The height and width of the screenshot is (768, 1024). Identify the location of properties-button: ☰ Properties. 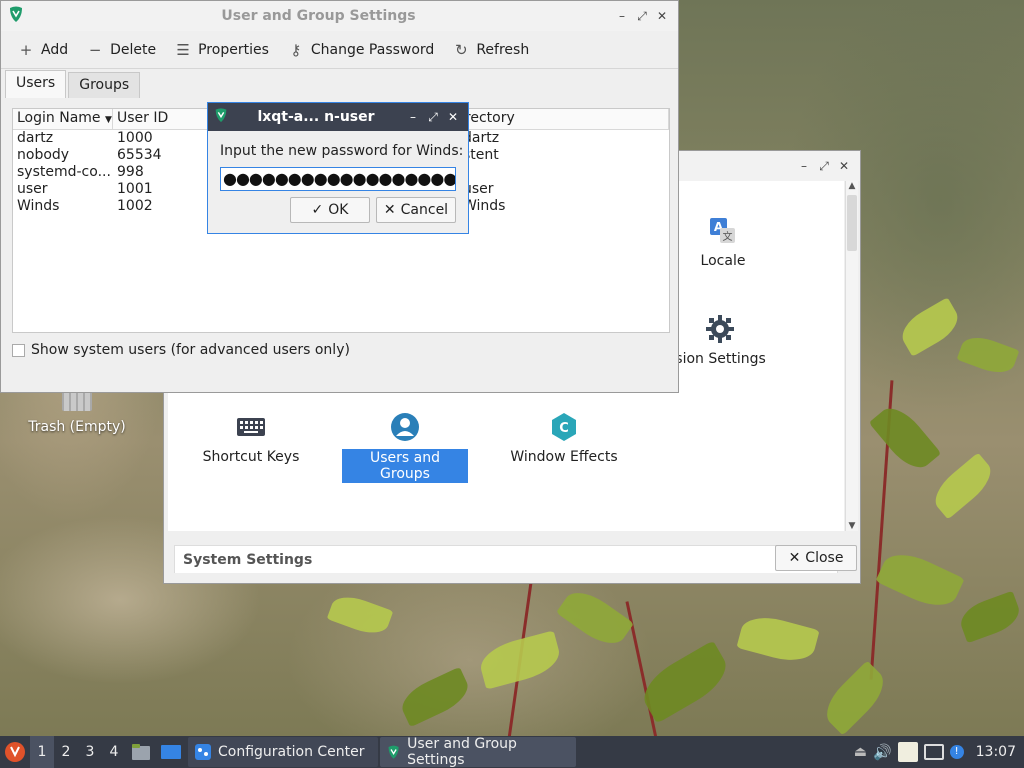
(222, 50).